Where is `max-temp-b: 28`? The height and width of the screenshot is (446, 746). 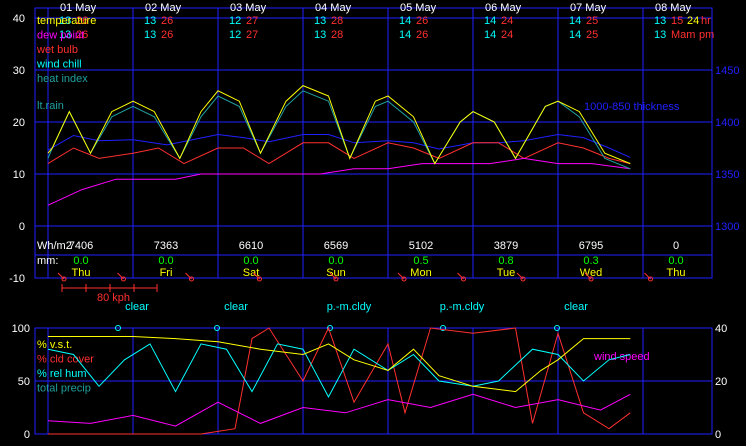 max-temp-b: 28 is located at coordinates (337, 21).